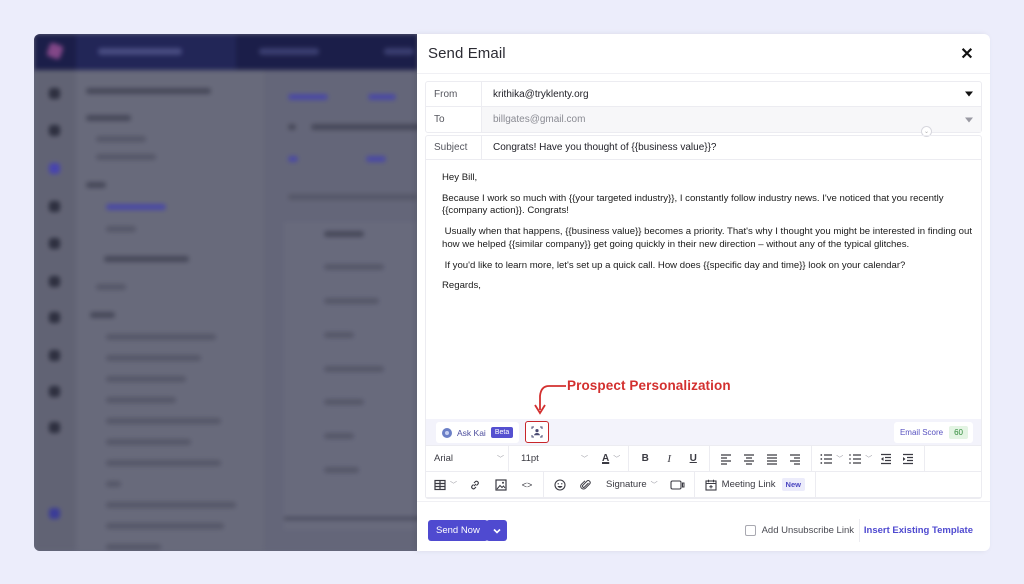 This screenshot has width=1024, height=584. I want to click on bold-icon: B, so click(645, 459).